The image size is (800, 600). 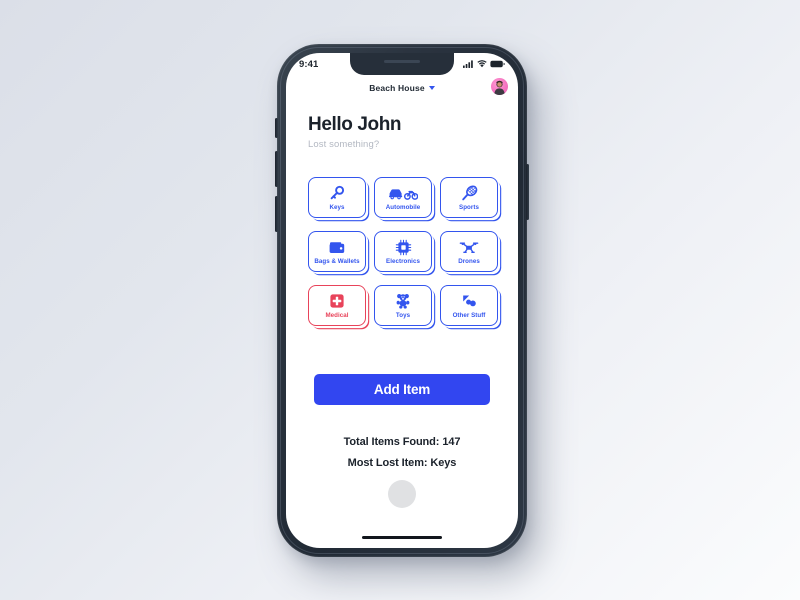 What do you see at coordinates (387, 463) in the screenshot?
I see `most-lost-label: Most Lost Item:` at bounding box center [387, 463].